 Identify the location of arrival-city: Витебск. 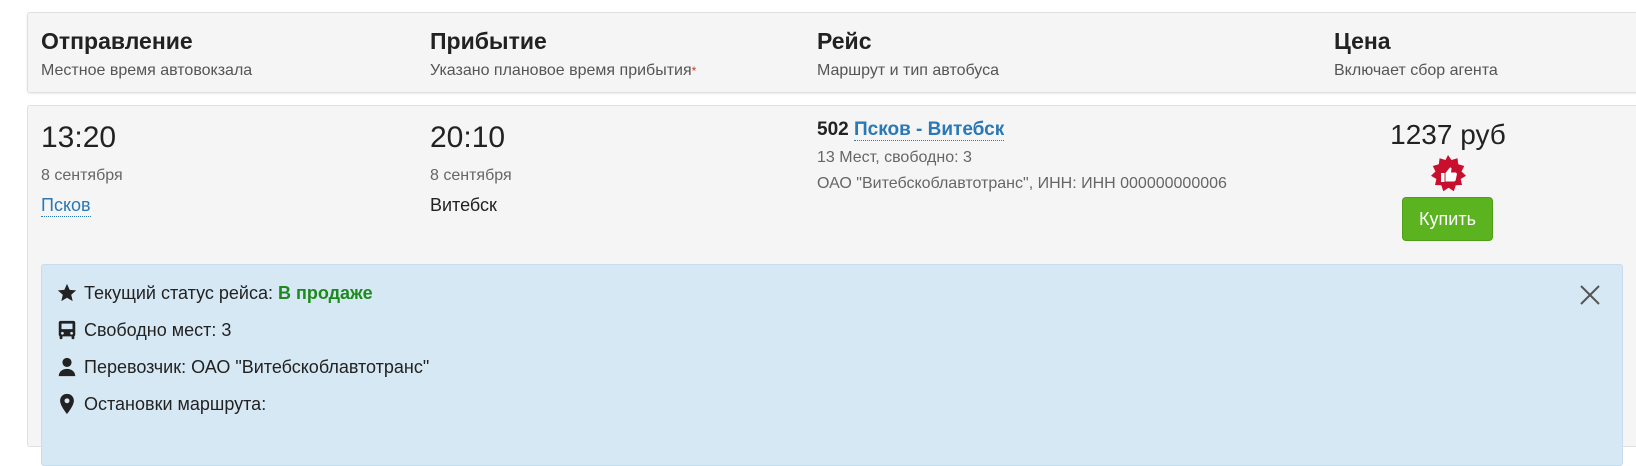
(463, 205).